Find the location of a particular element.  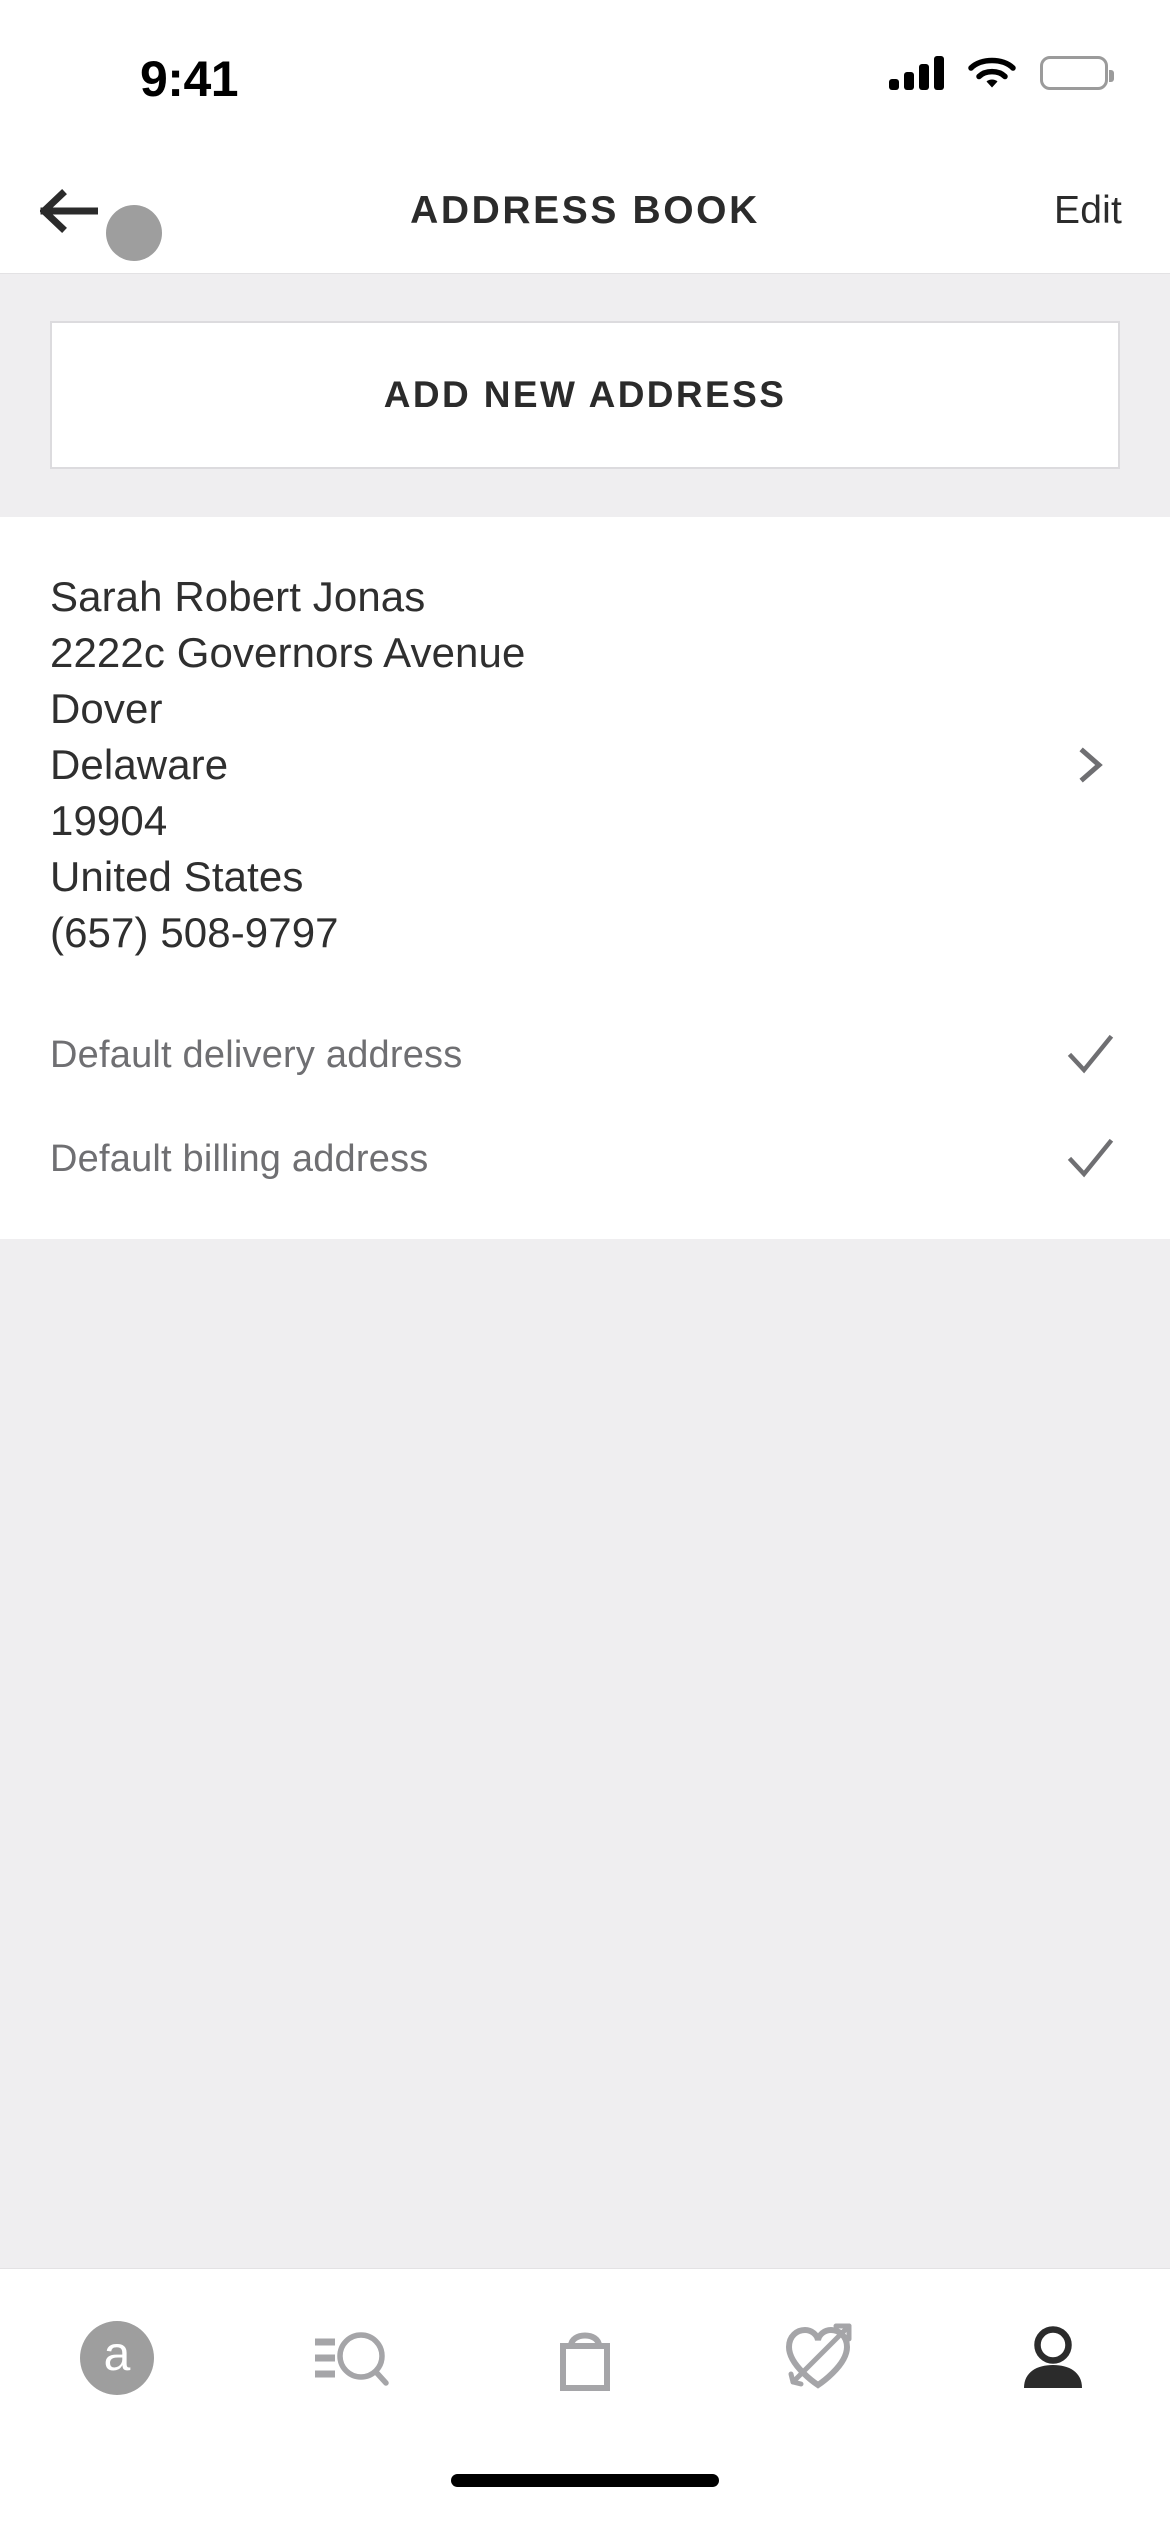

default-delivery-address-label: Default delivery address is located at coordinates (256, 1054).